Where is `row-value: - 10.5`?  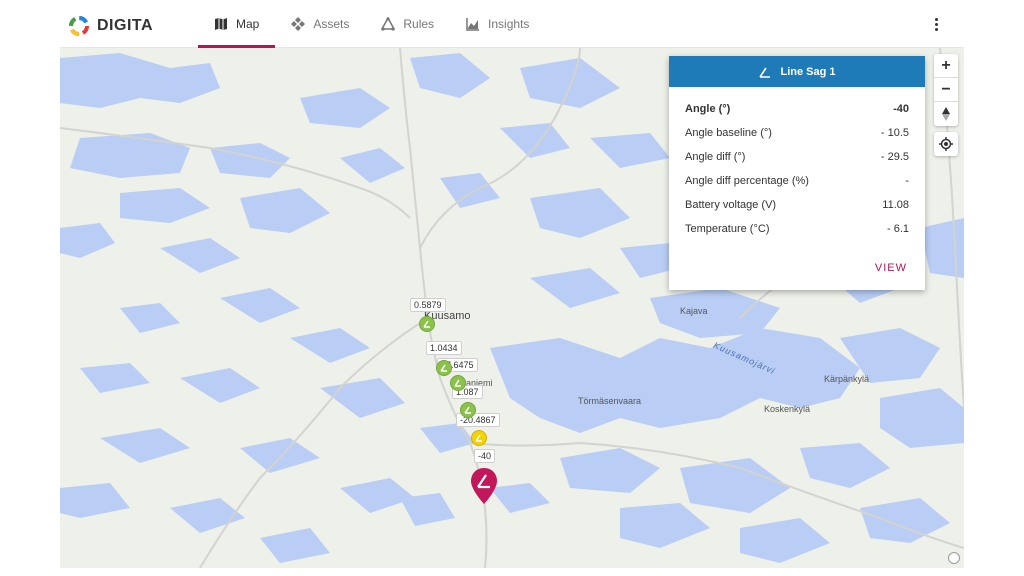
row-value: - 10.5 is located at coordinates (894, 133).